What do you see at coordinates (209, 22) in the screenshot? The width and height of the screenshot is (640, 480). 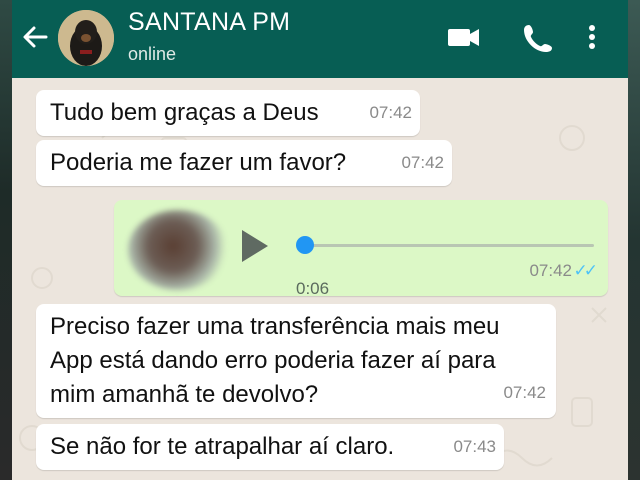 I see `contact-name: SANTANA PM` at bounding box center [209, 22].